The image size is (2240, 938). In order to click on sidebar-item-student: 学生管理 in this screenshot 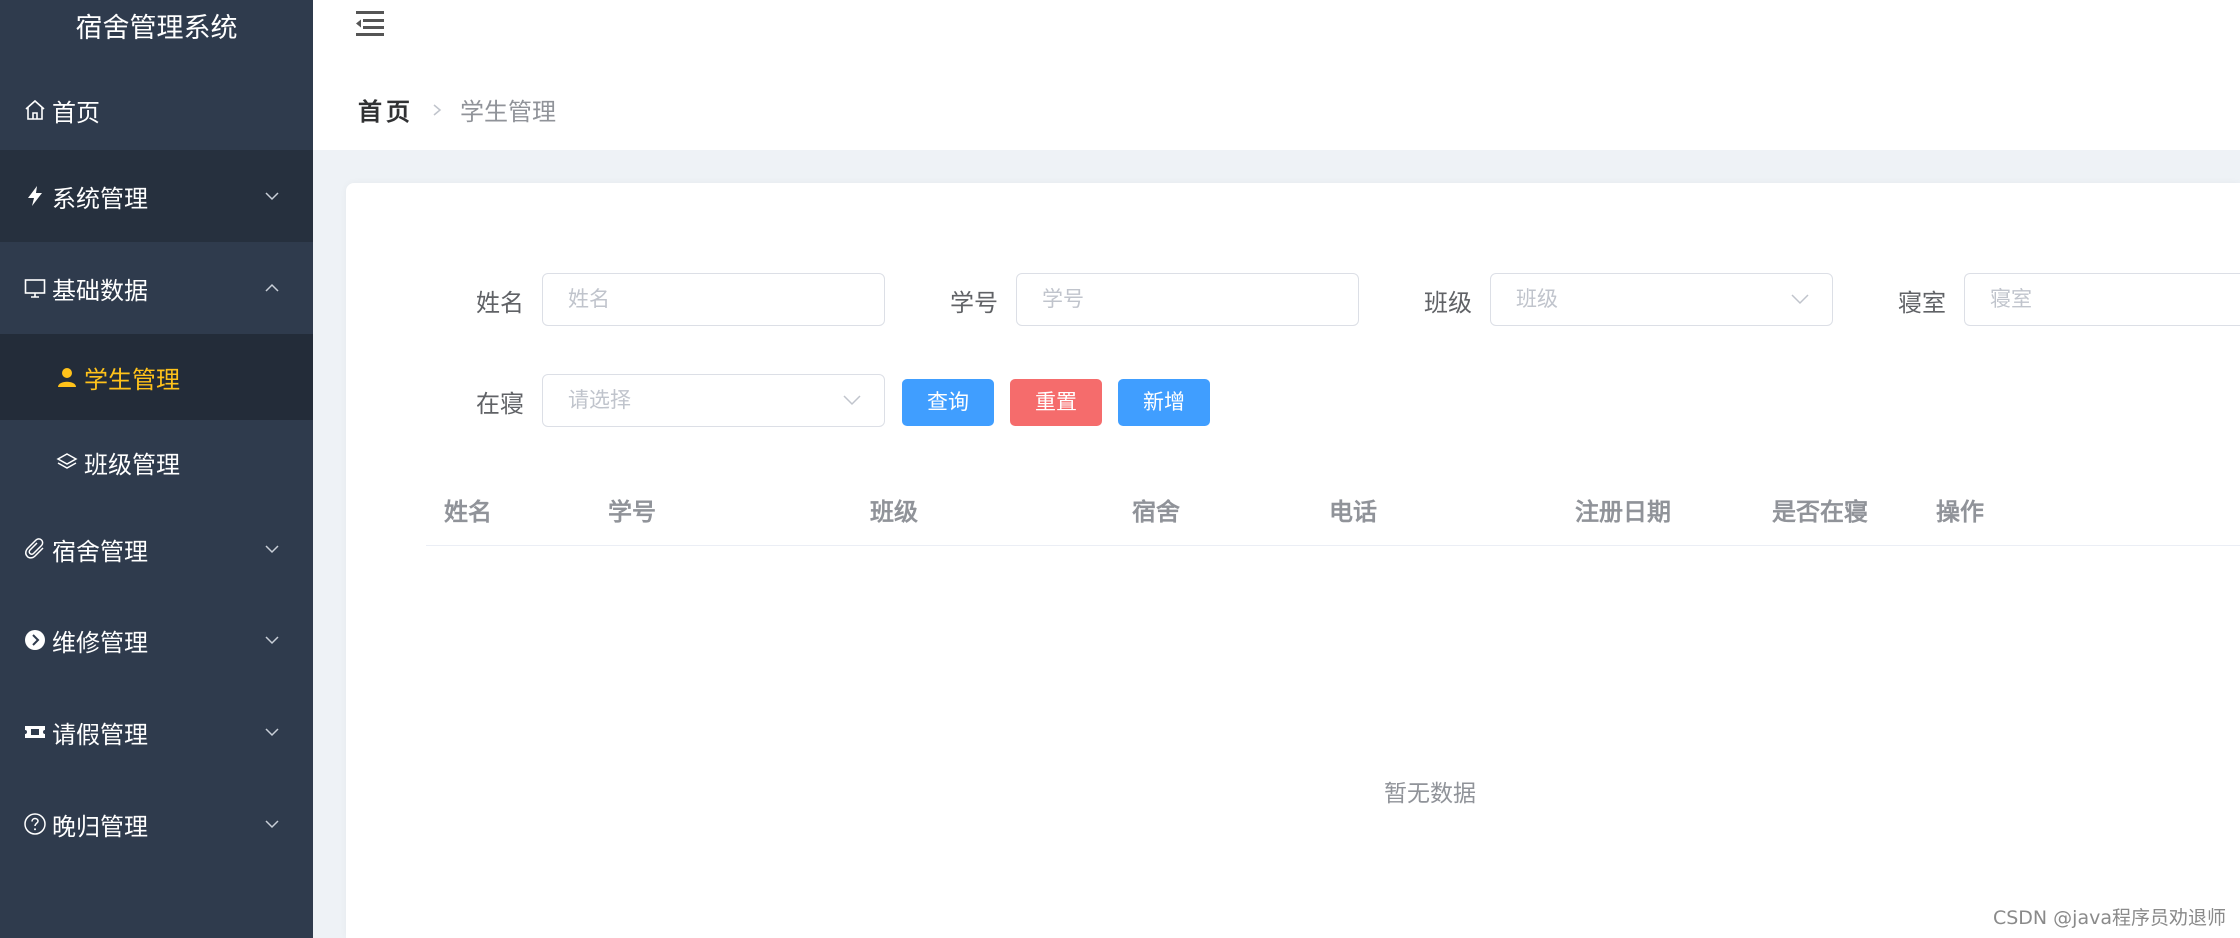, I will do `click(156, 377)`.